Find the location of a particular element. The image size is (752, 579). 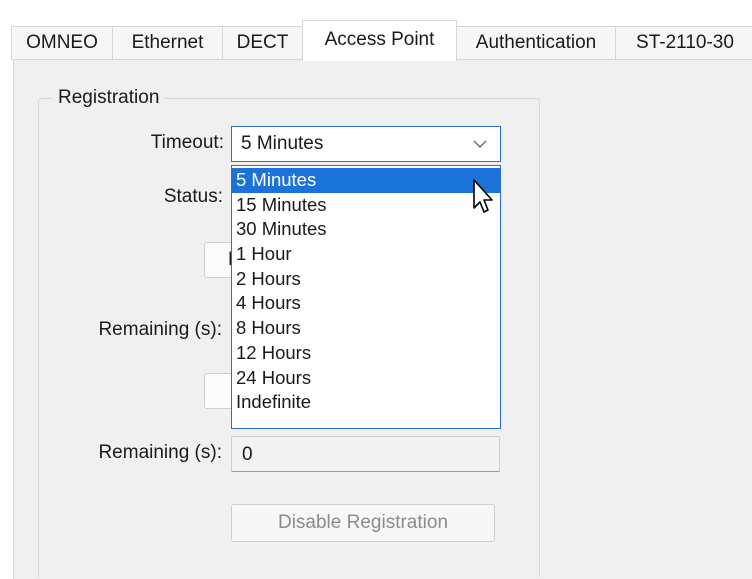

remaining-field: 0 is located at coordinates (365, 454).